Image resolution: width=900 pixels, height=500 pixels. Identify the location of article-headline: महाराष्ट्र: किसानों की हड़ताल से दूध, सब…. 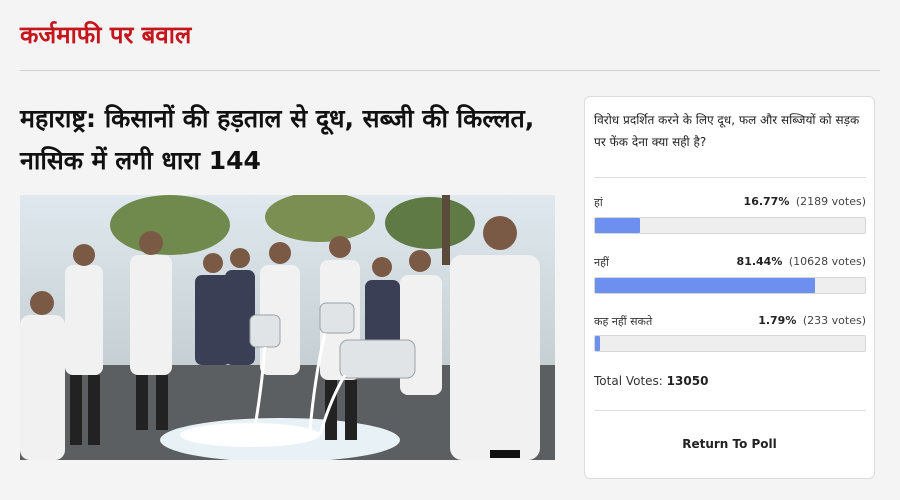
(290, 140).